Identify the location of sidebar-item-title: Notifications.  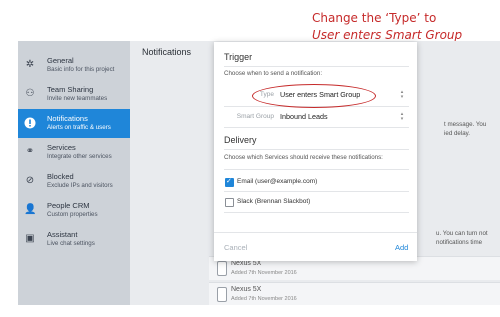
(67, 118).